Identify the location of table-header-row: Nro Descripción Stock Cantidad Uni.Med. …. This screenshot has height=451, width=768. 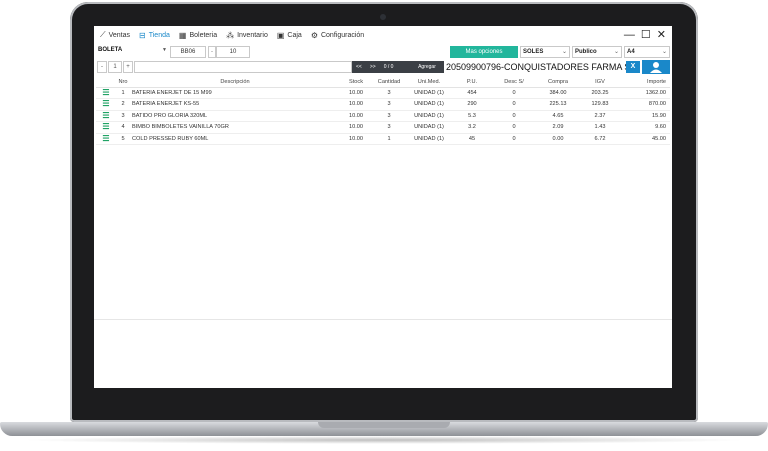
(383, 82).